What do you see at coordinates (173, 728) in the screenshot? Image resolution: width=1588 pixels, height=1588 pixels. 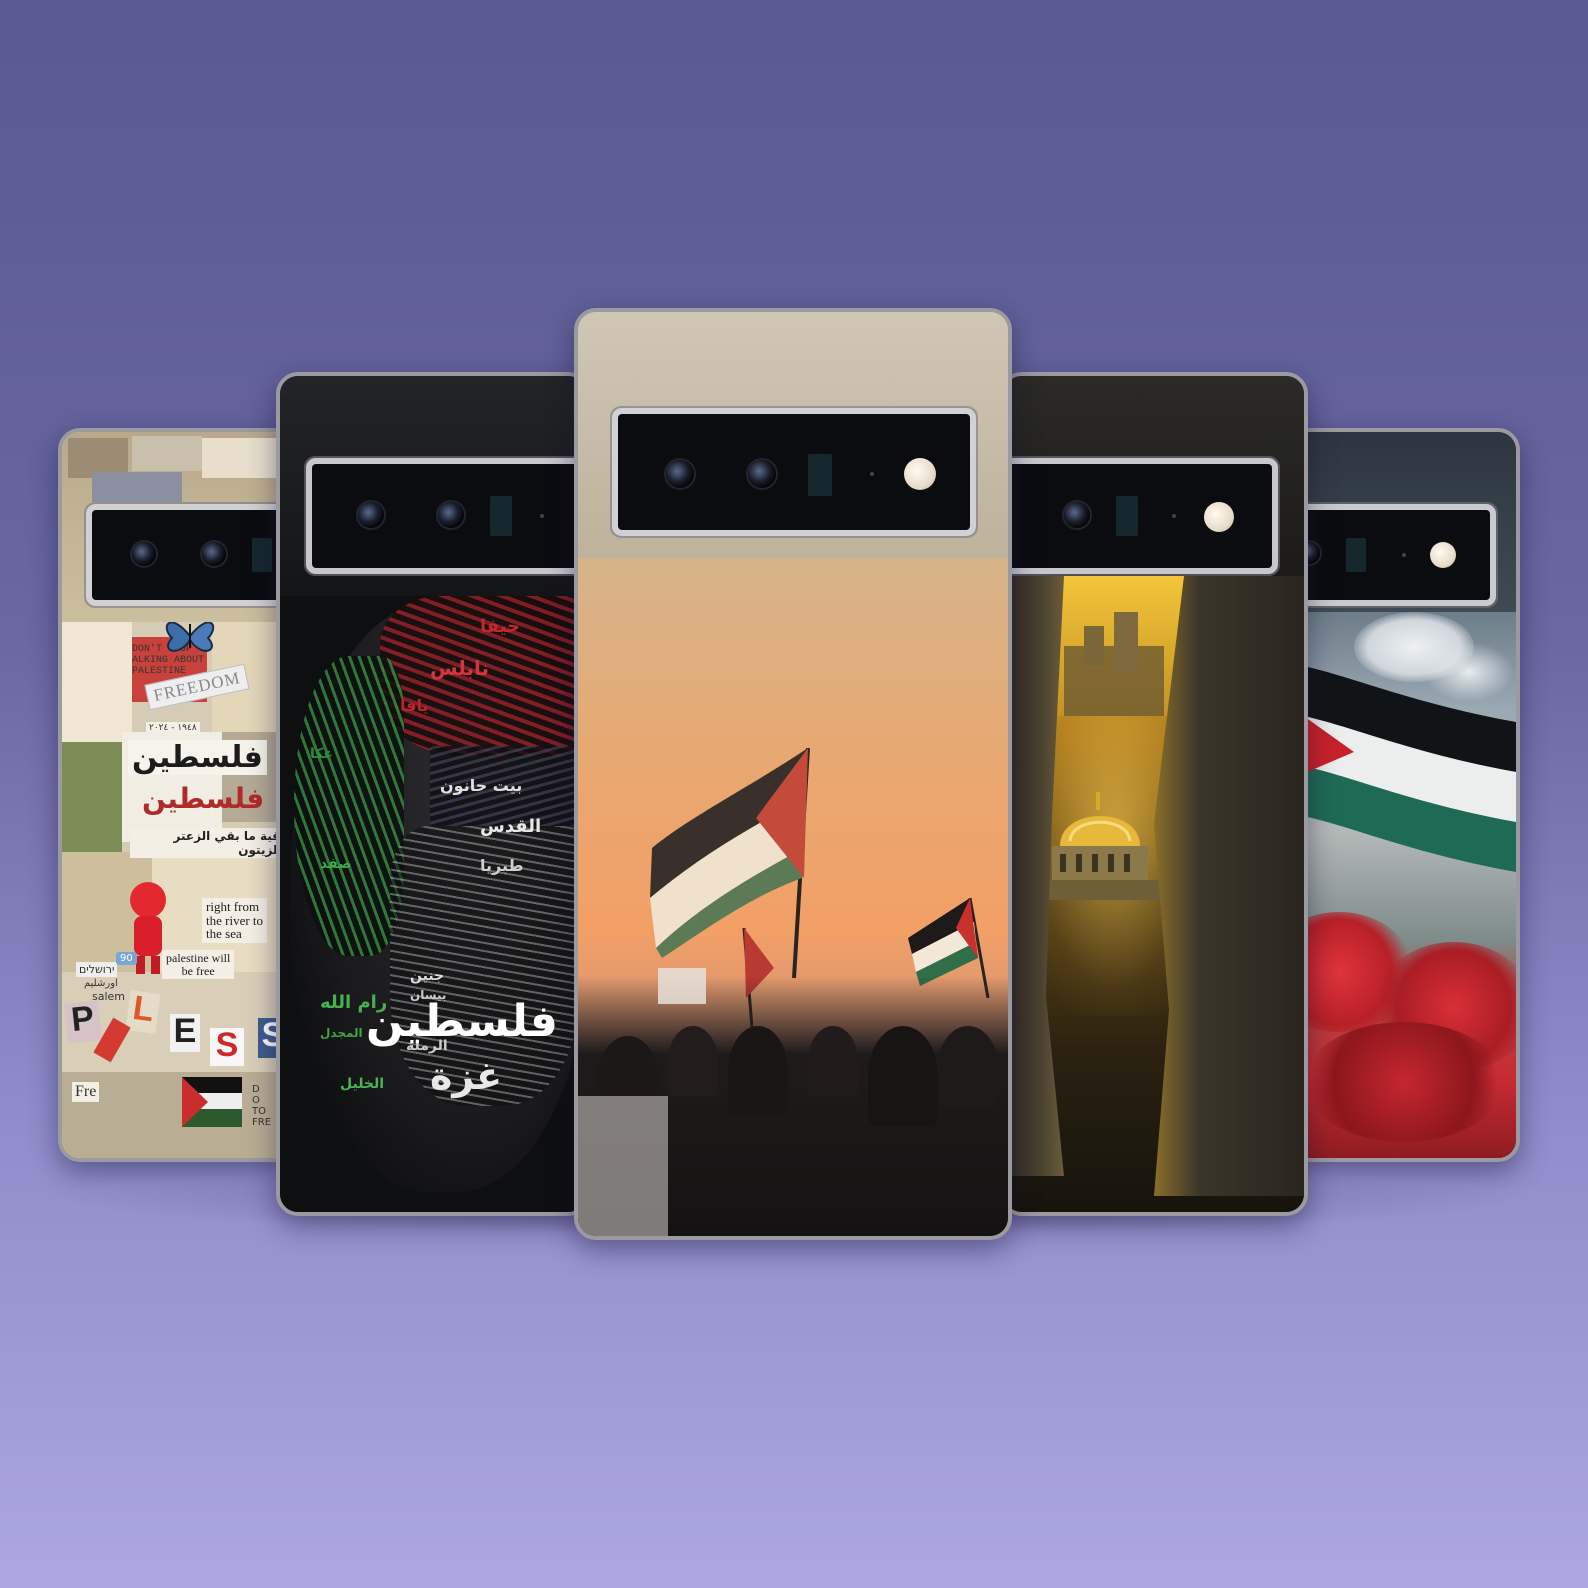 I see `arabic-date: ١٩٤٨ - ٢٠٢٤` at bounding box center [173, 728].